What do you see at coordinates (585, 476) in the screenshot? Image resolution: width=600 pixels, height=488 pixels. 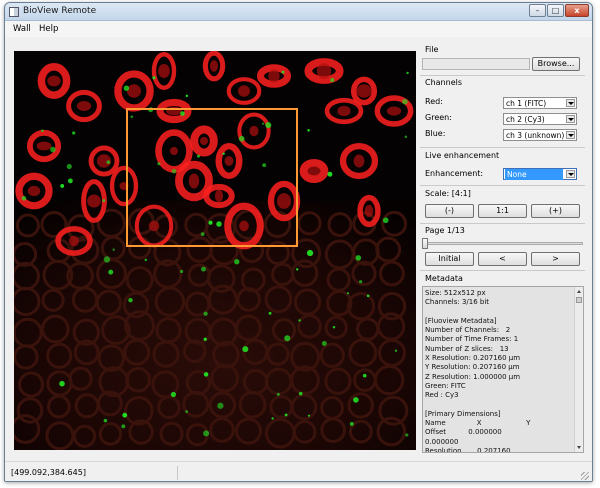 I see `resize-grip-icon` at bounding box center [585, 476].